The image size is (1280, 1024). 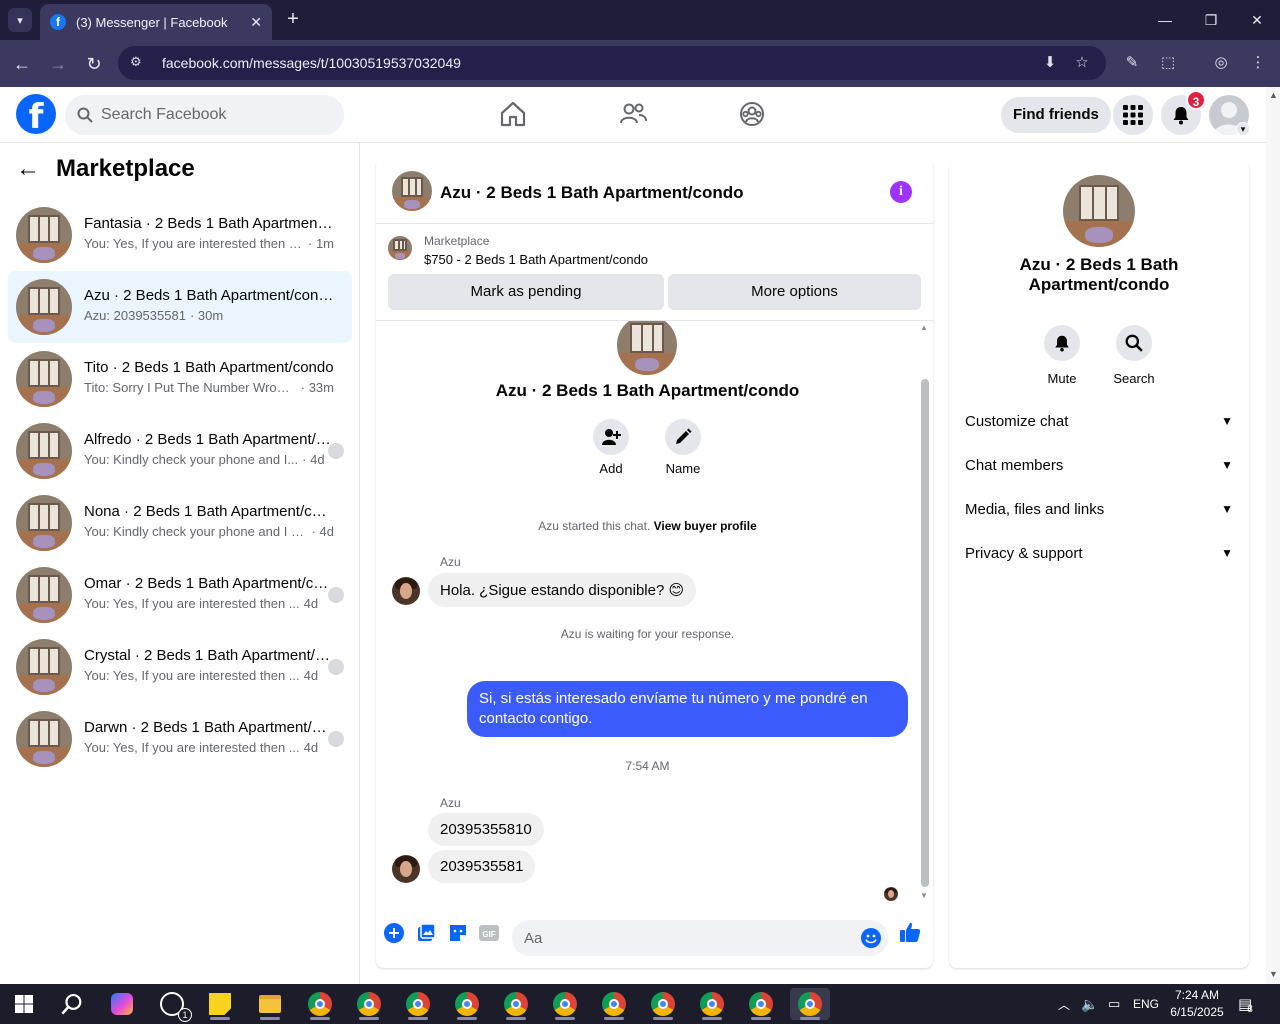 I want to click on forward-button: →, so click(x=58, y=64).